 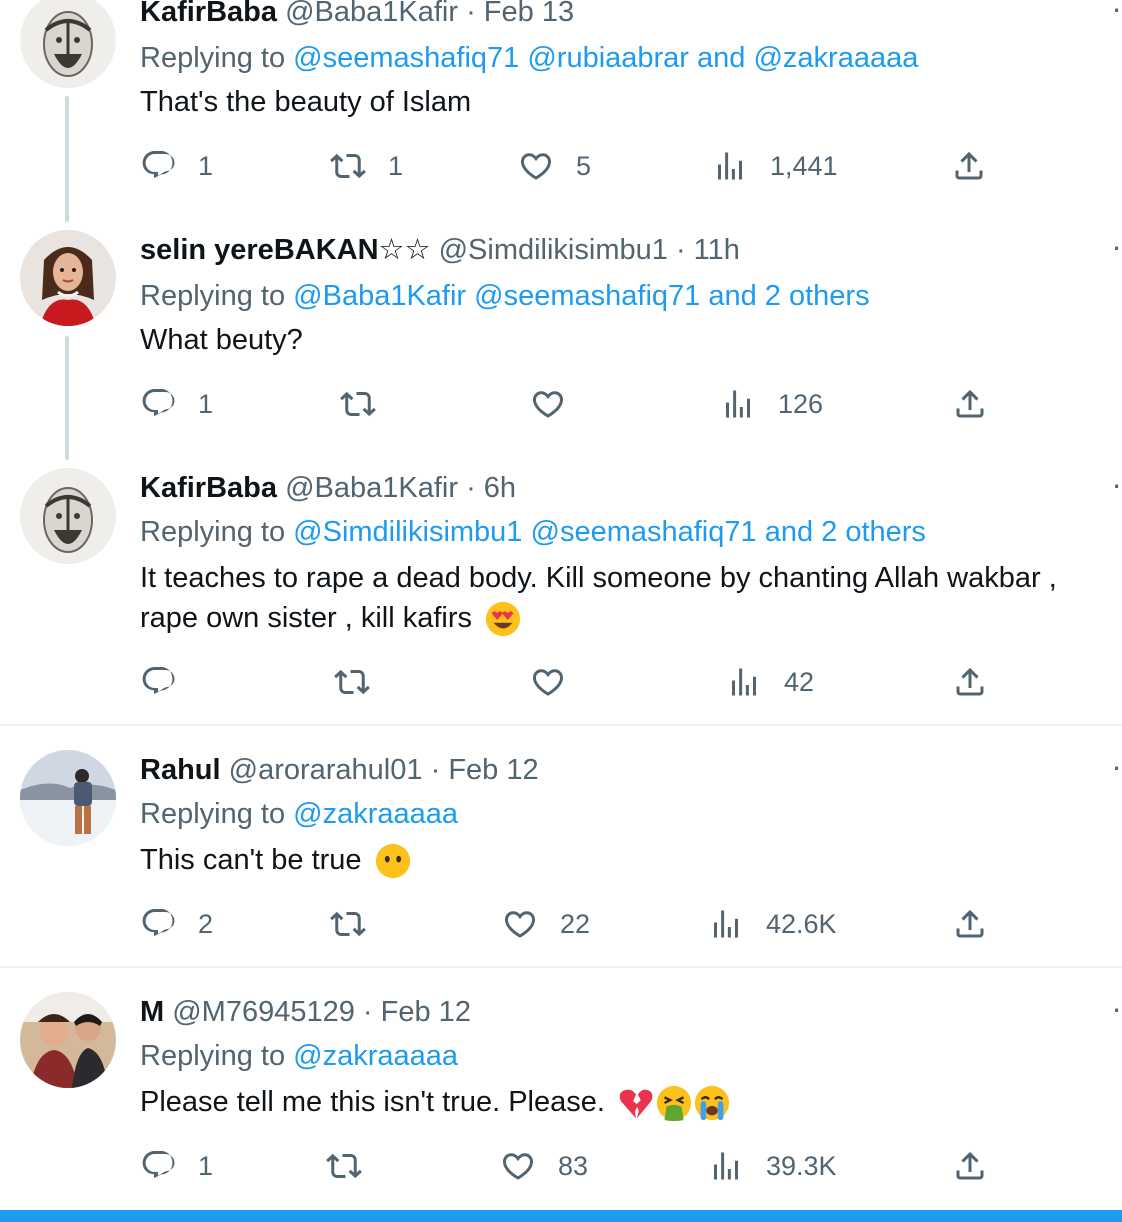 What do you see at coordinates (407, 532) in the screenshot?
I see `mention-link: @Simdilikisimbu1` at bounding box center [407, 532].